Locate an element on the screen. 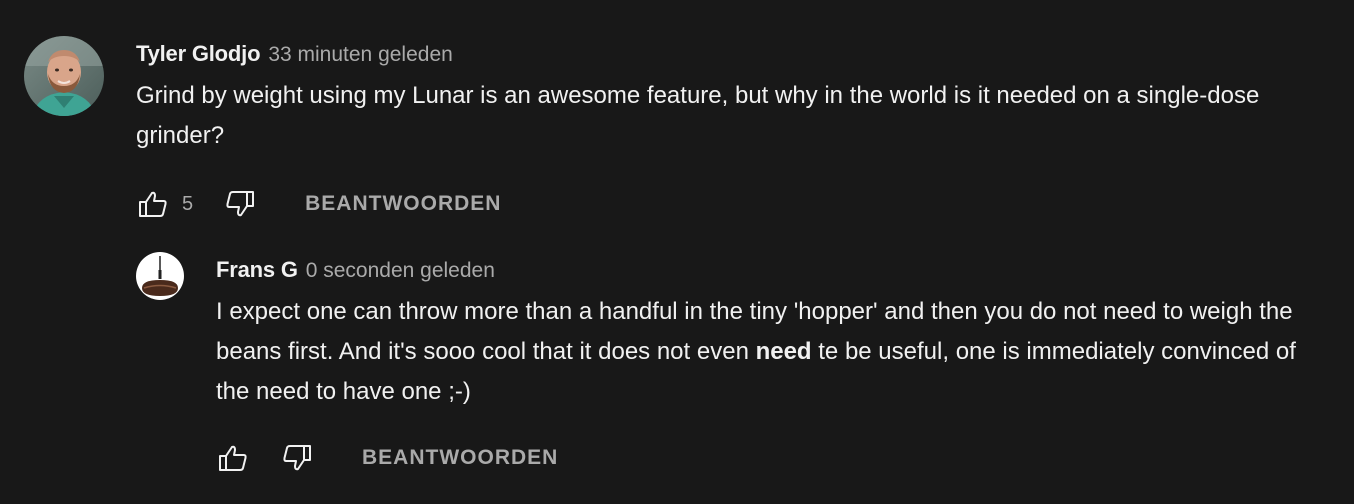  comment-text-bold: need is located at coordinates (783, 351).